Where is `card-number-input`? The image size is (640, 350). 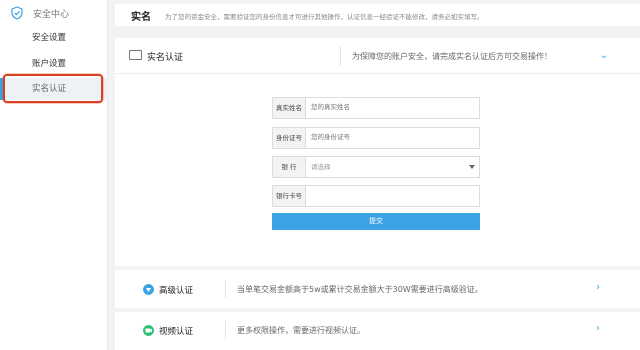
card-number-input is located at coordinates (393, 196).